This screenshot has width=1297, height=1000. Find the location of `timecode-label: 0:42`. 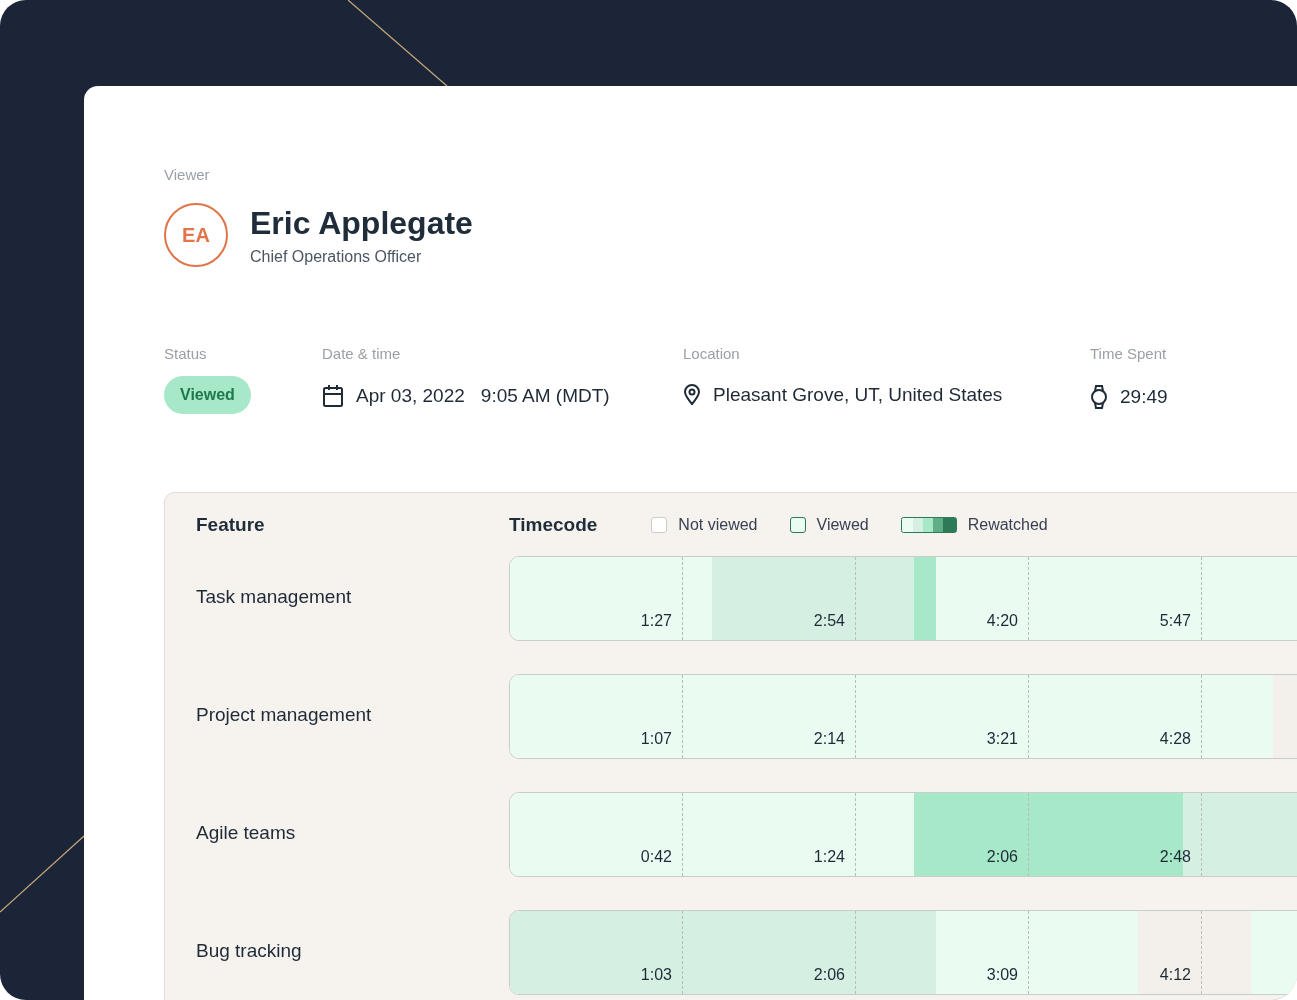

timecode-label: 0:42 is located at coordinates (656, 857).